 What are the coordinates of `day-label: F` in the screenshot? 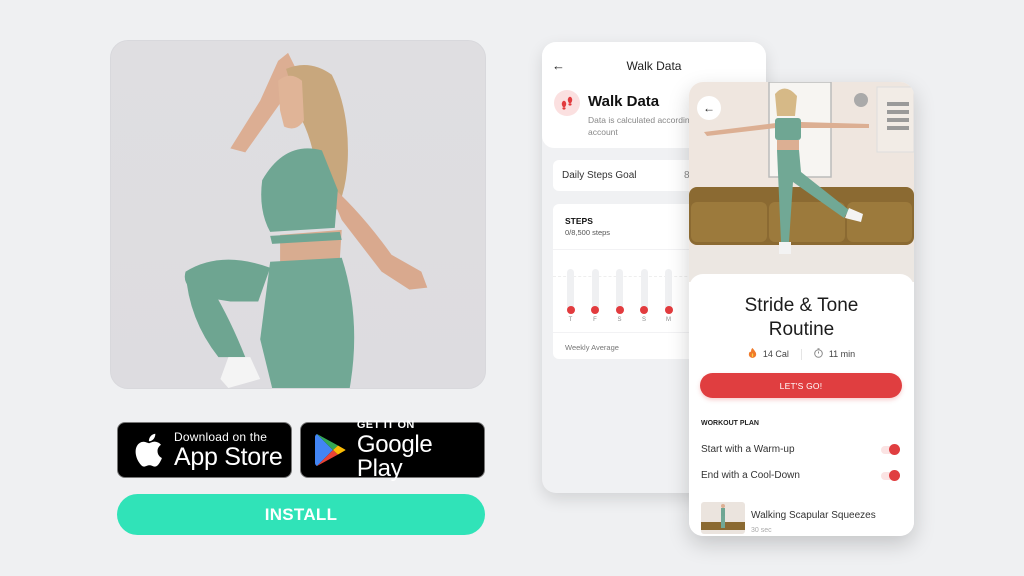 It's located at (595, 320).